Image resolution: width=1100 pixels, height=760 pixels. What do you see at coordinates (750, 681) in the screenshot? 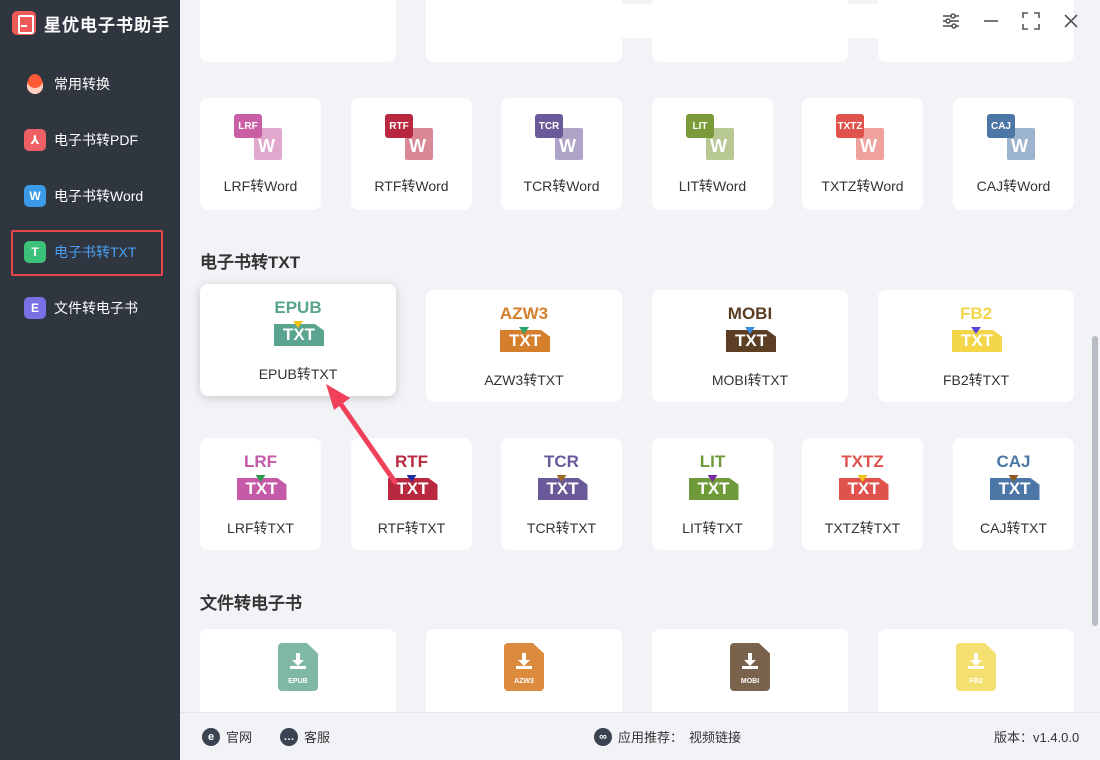
I see `file-format-tag: MOBI` at bounding box center [750, 681].